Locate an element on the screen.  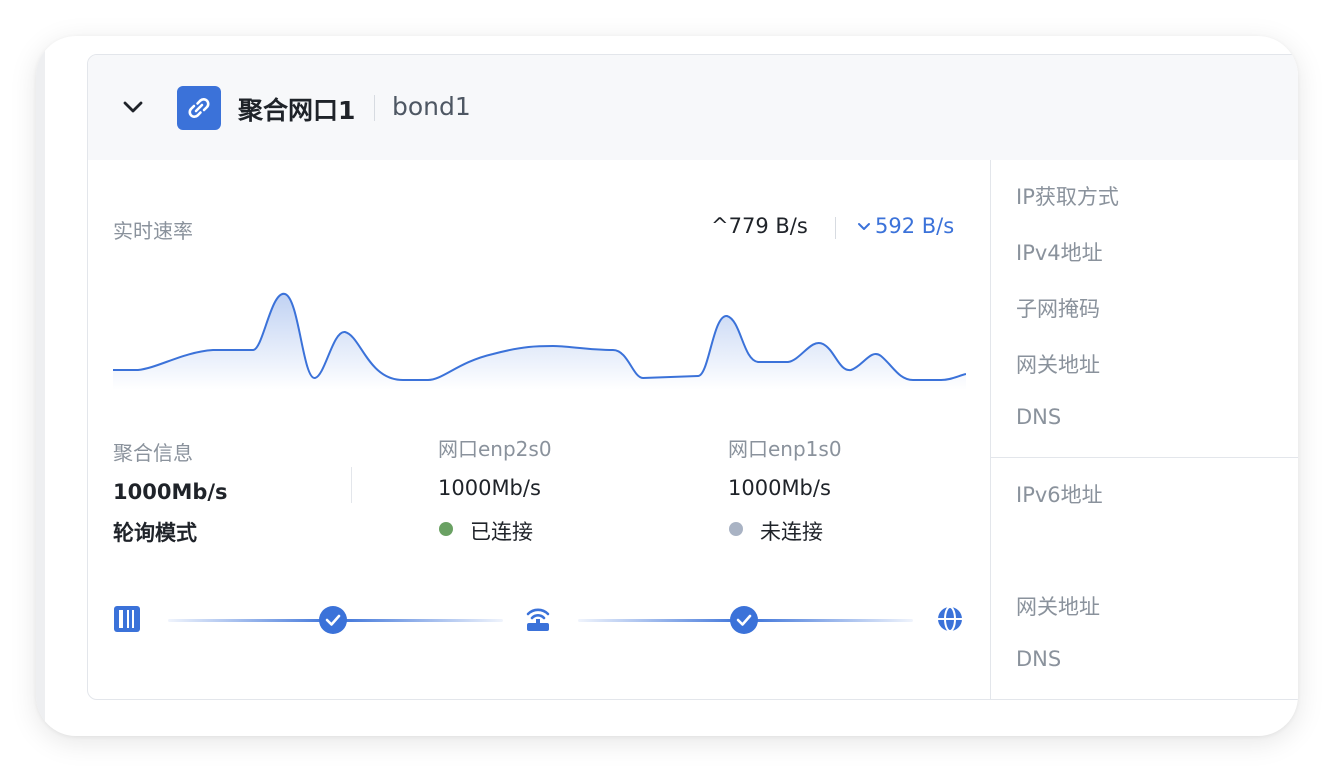
ip-method-label: IP获取方式 is located at coordinates (1067, 197).